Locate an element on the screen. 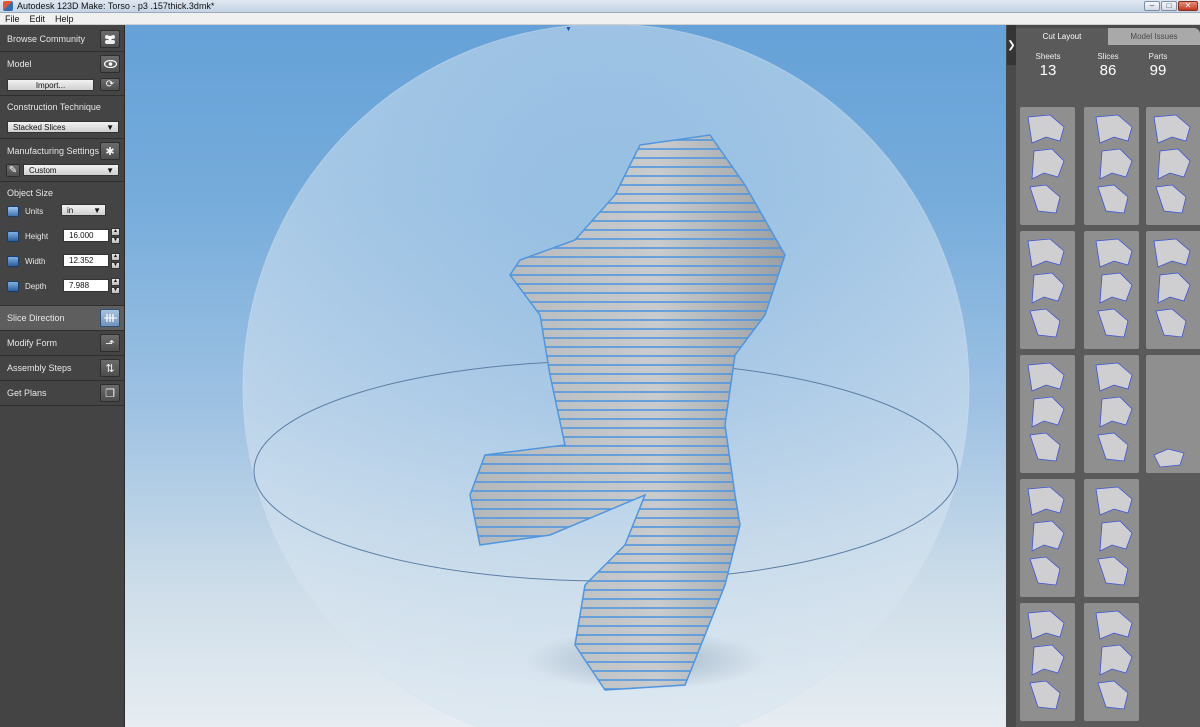  construction-label: Construction Technique is located at coordinates (54, 107).